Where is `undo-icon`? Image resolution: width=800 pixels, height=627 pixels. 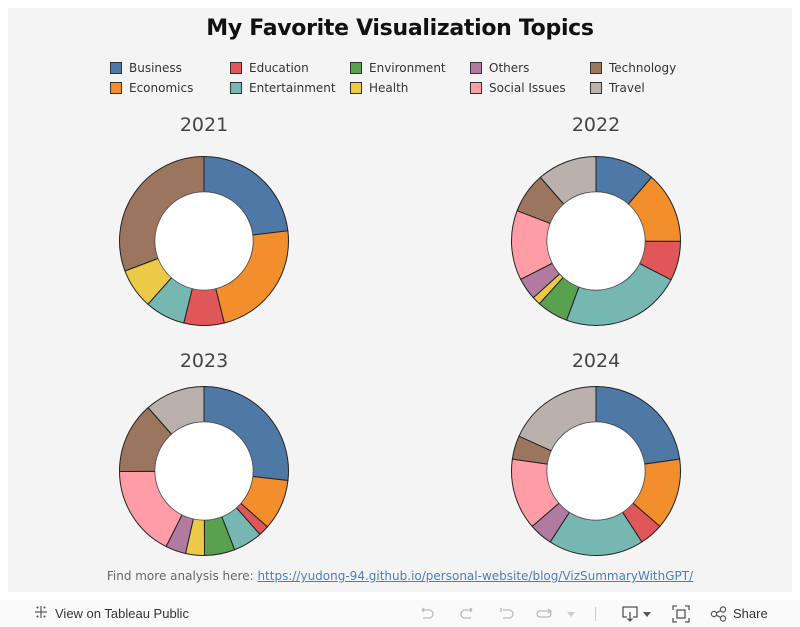
undo-icon is located at coordinates (427, 613).